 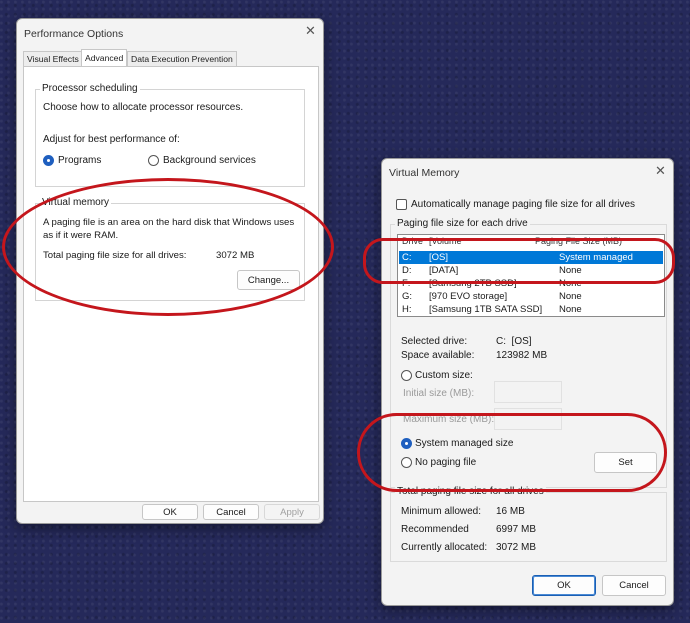 What do you see at coordinates (468, 296) in the screenshot?
I see `drive-volume: [970 EVO storage]` at bounding box center [468, 296].